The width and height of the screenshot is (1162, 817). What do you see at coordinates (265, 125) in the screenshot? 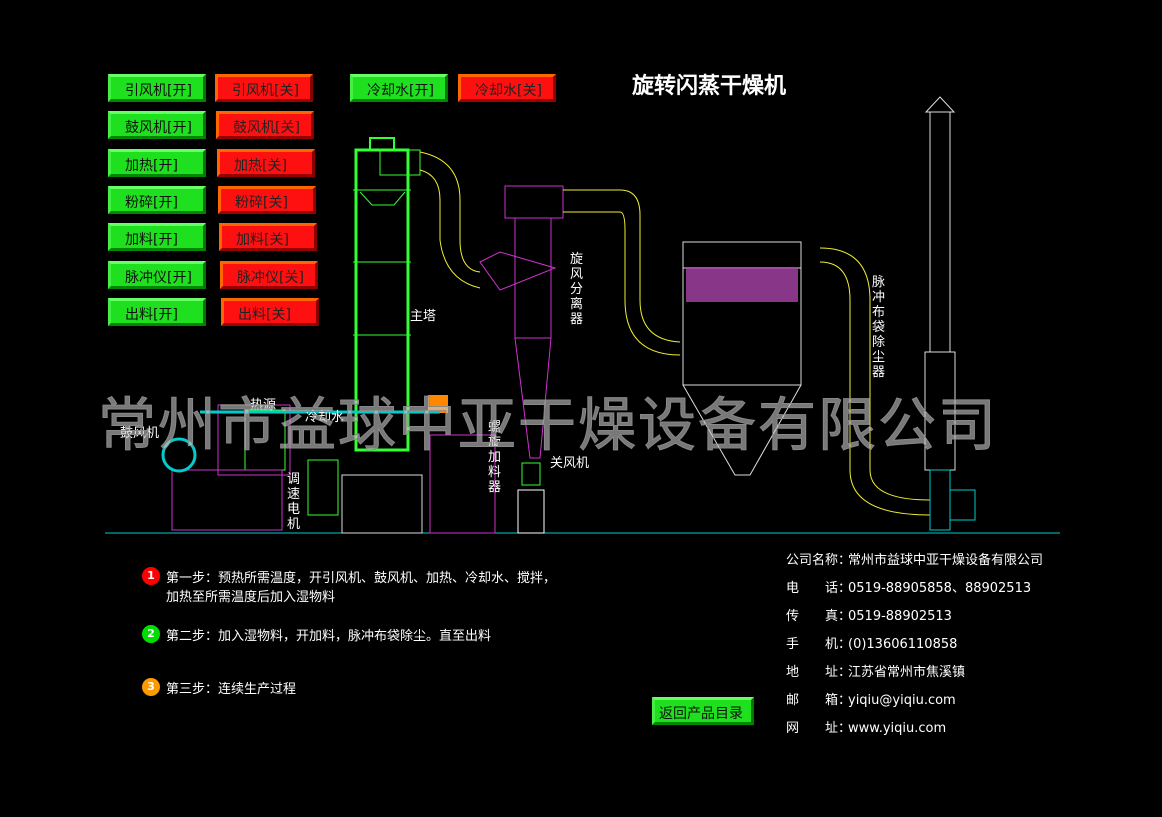
I see `control-off-button: 鼓风机[关]` at bounding box center [265, 125].